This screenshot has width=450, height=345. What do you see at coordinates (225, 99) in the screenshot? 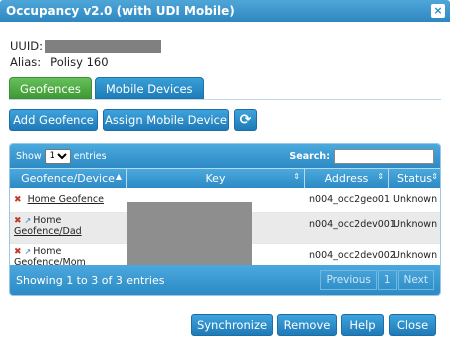
I see `tab-divider` at bounding box center [225, 99].